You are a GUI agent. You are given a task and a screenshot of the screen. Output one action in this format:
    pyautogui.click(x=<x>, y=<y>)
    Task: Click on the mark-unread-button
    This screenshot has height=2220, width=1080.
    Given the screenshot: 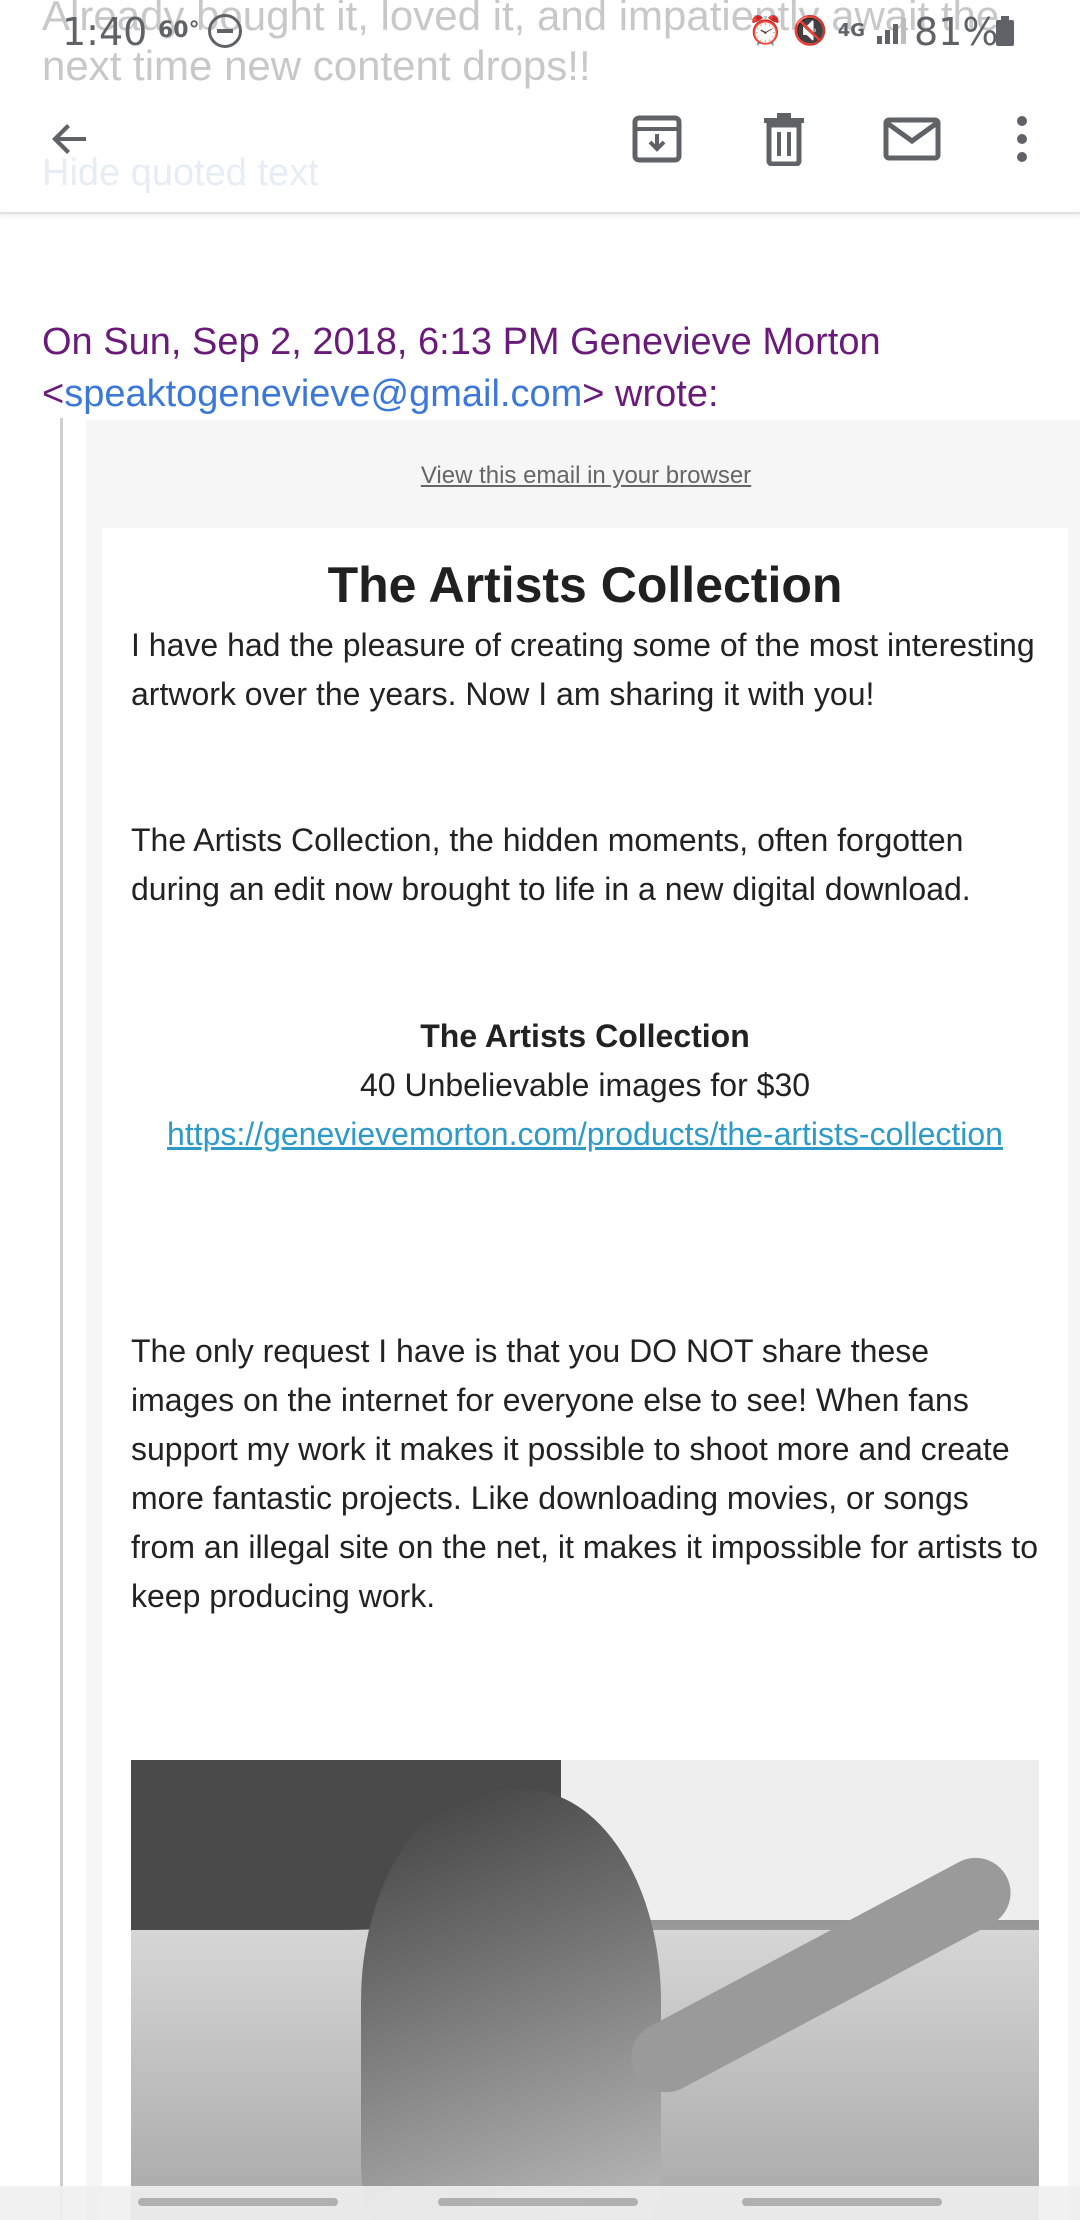 What is the action you would take?
    pyautogui.click(x=912, y=139)
    